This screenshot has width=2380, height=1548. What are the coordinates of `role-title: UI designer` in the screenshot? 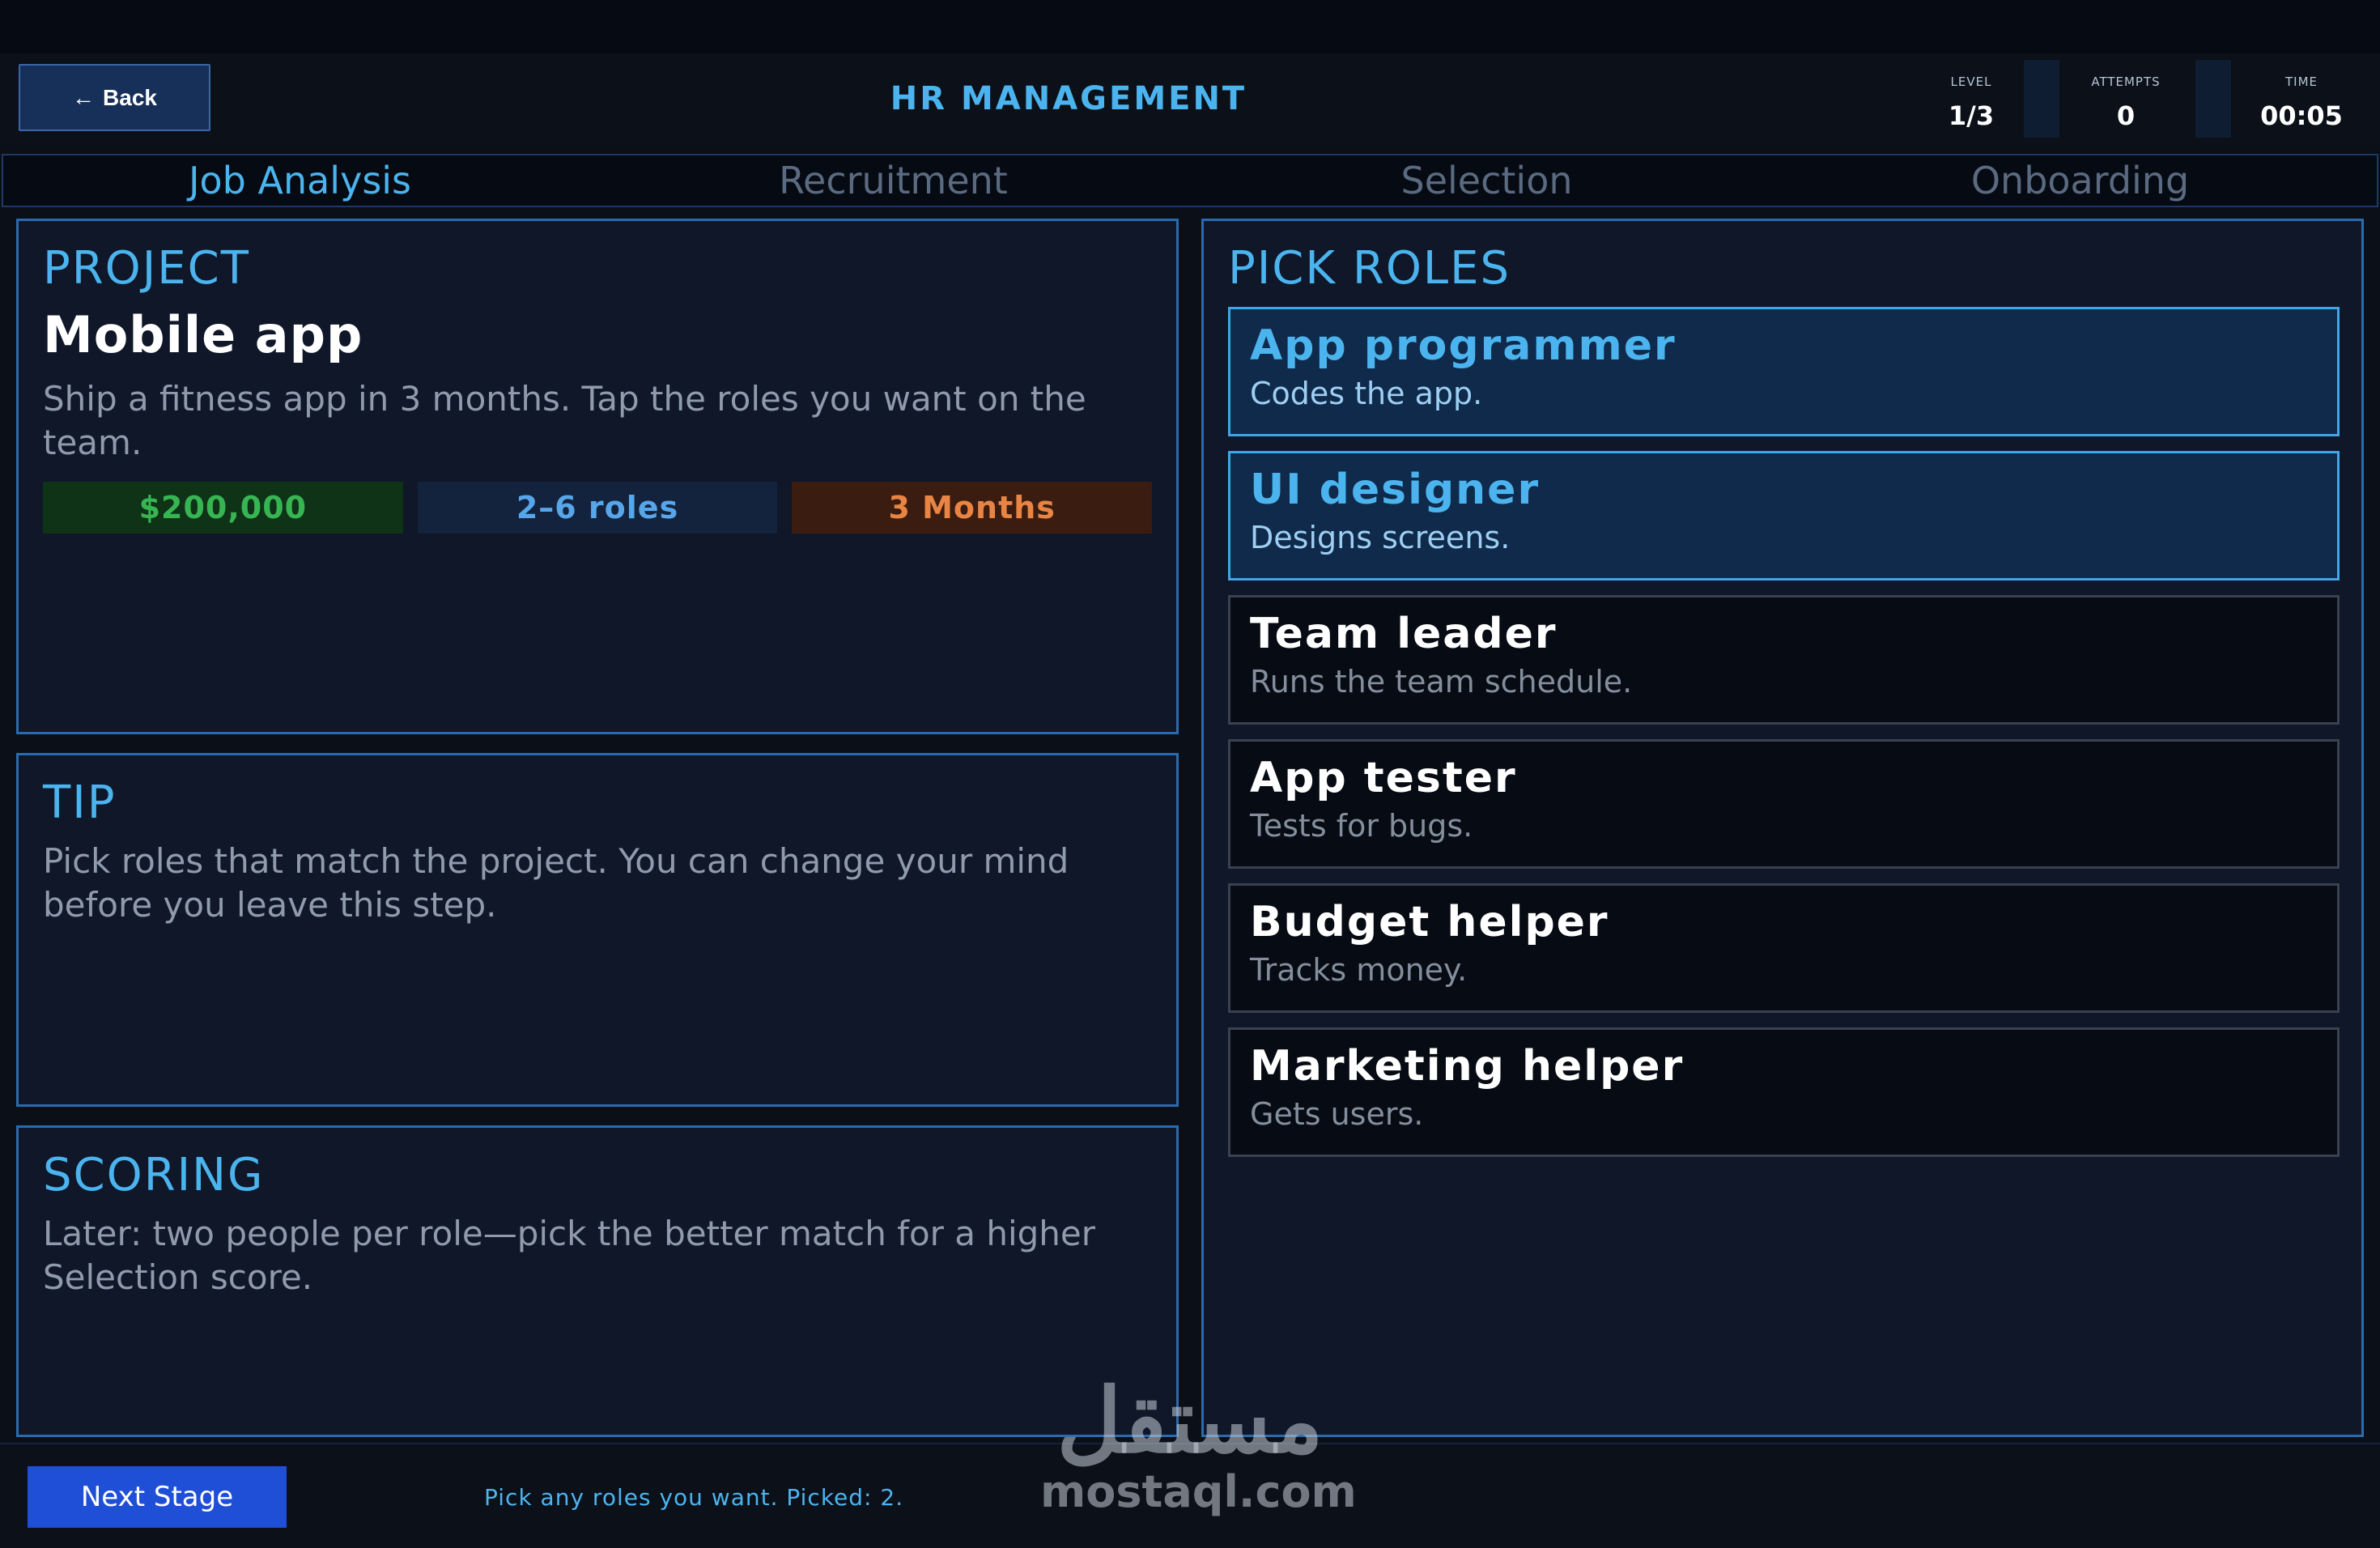 It's located at (1396, 489).